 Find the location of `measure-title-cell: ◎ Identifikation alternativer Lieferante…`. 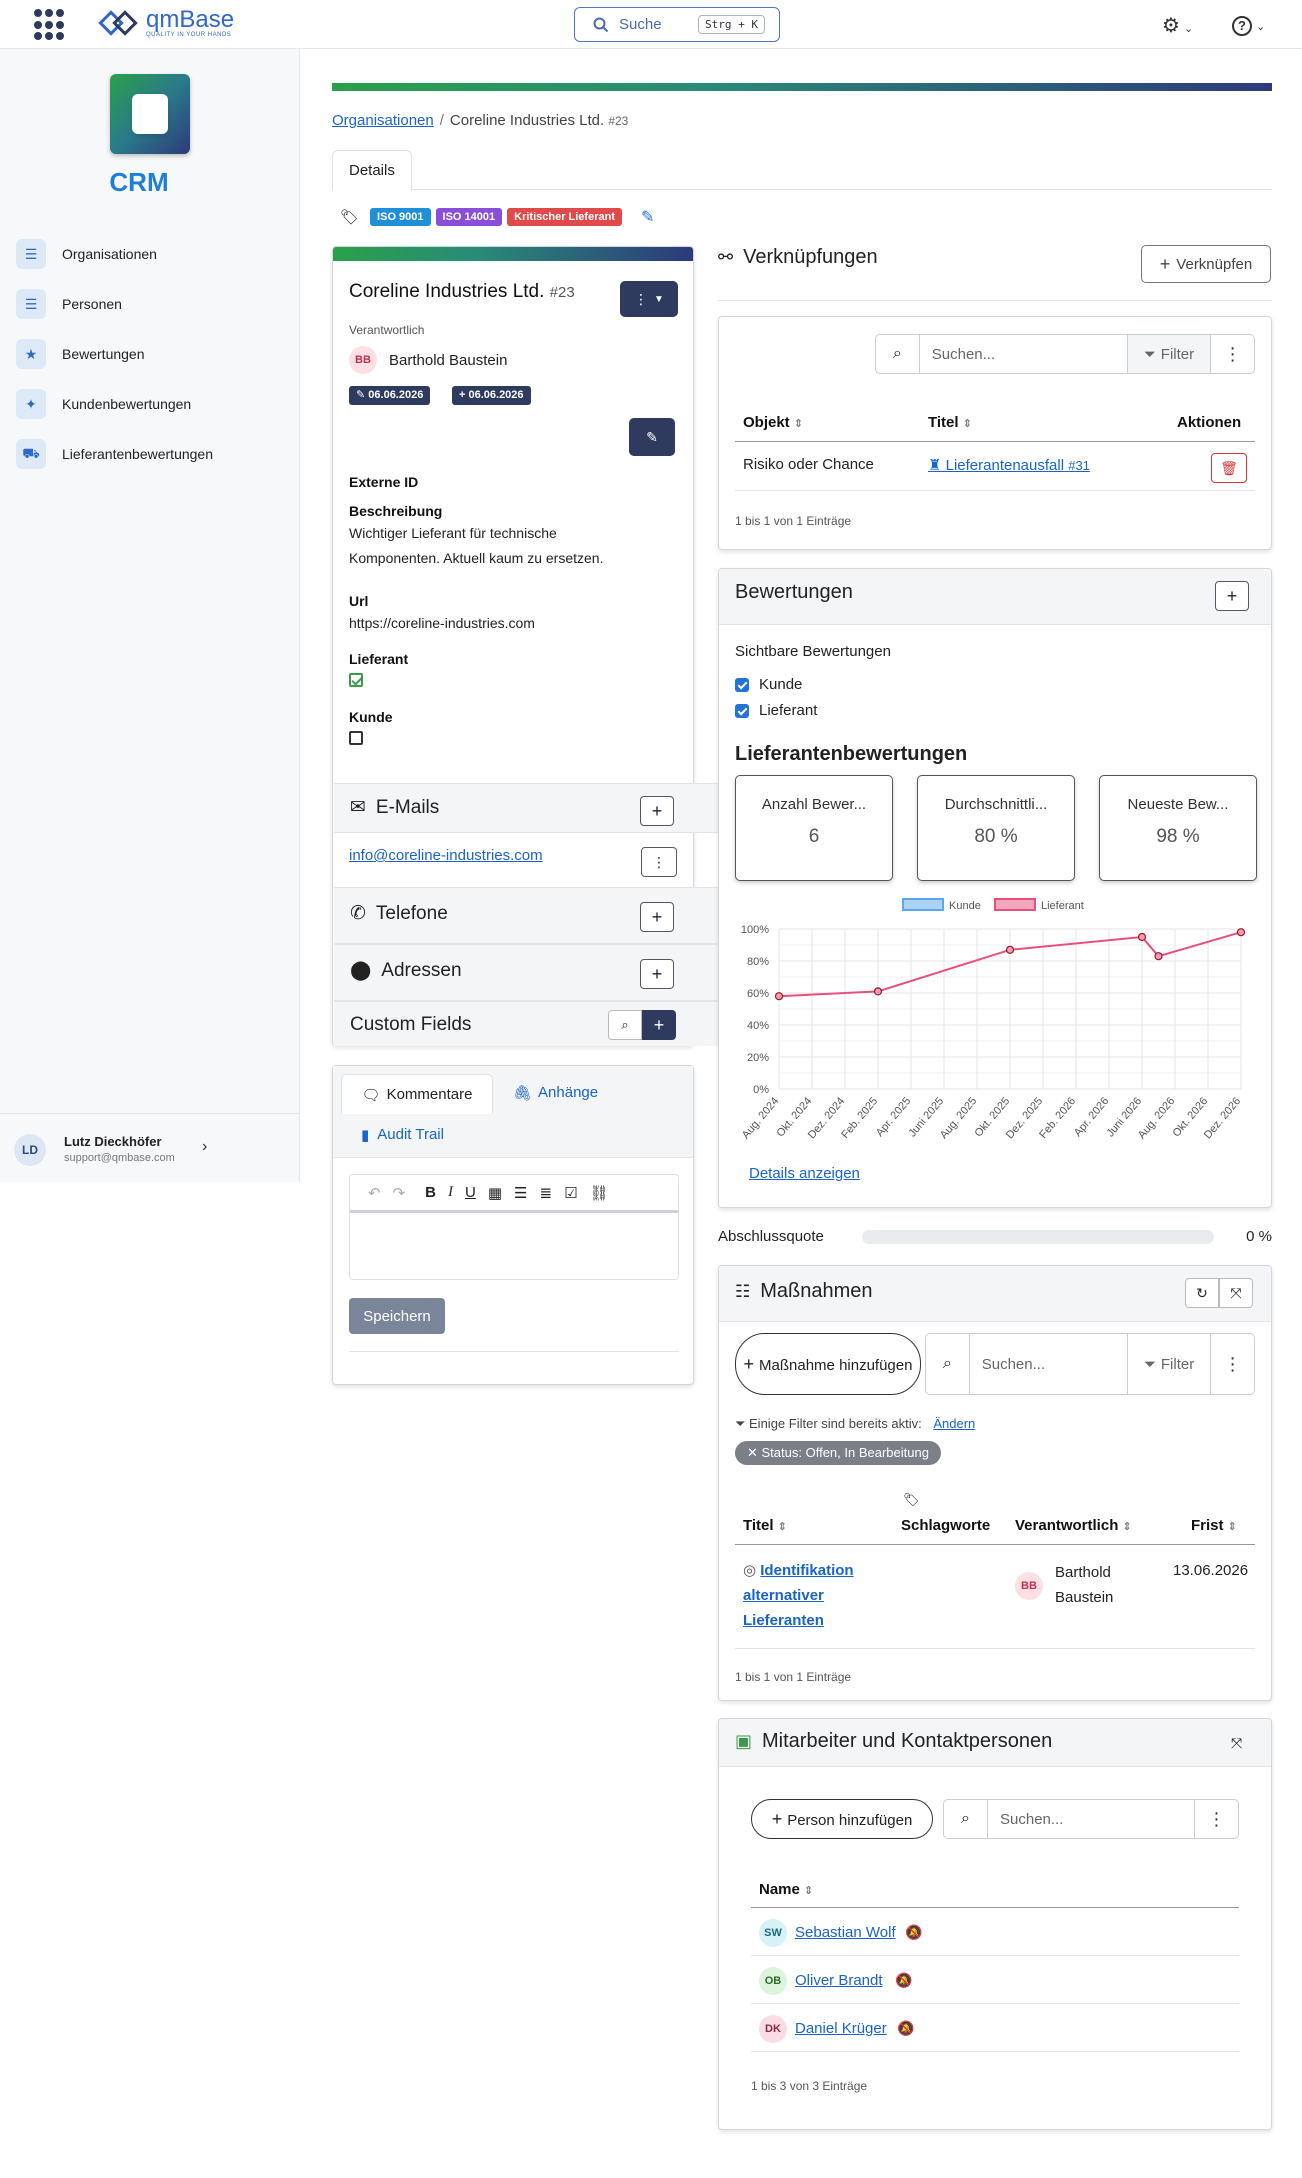

measure-title-cell: ◎ Identifikation alternativer Lieferante… is located at coordinates (808, 1595).